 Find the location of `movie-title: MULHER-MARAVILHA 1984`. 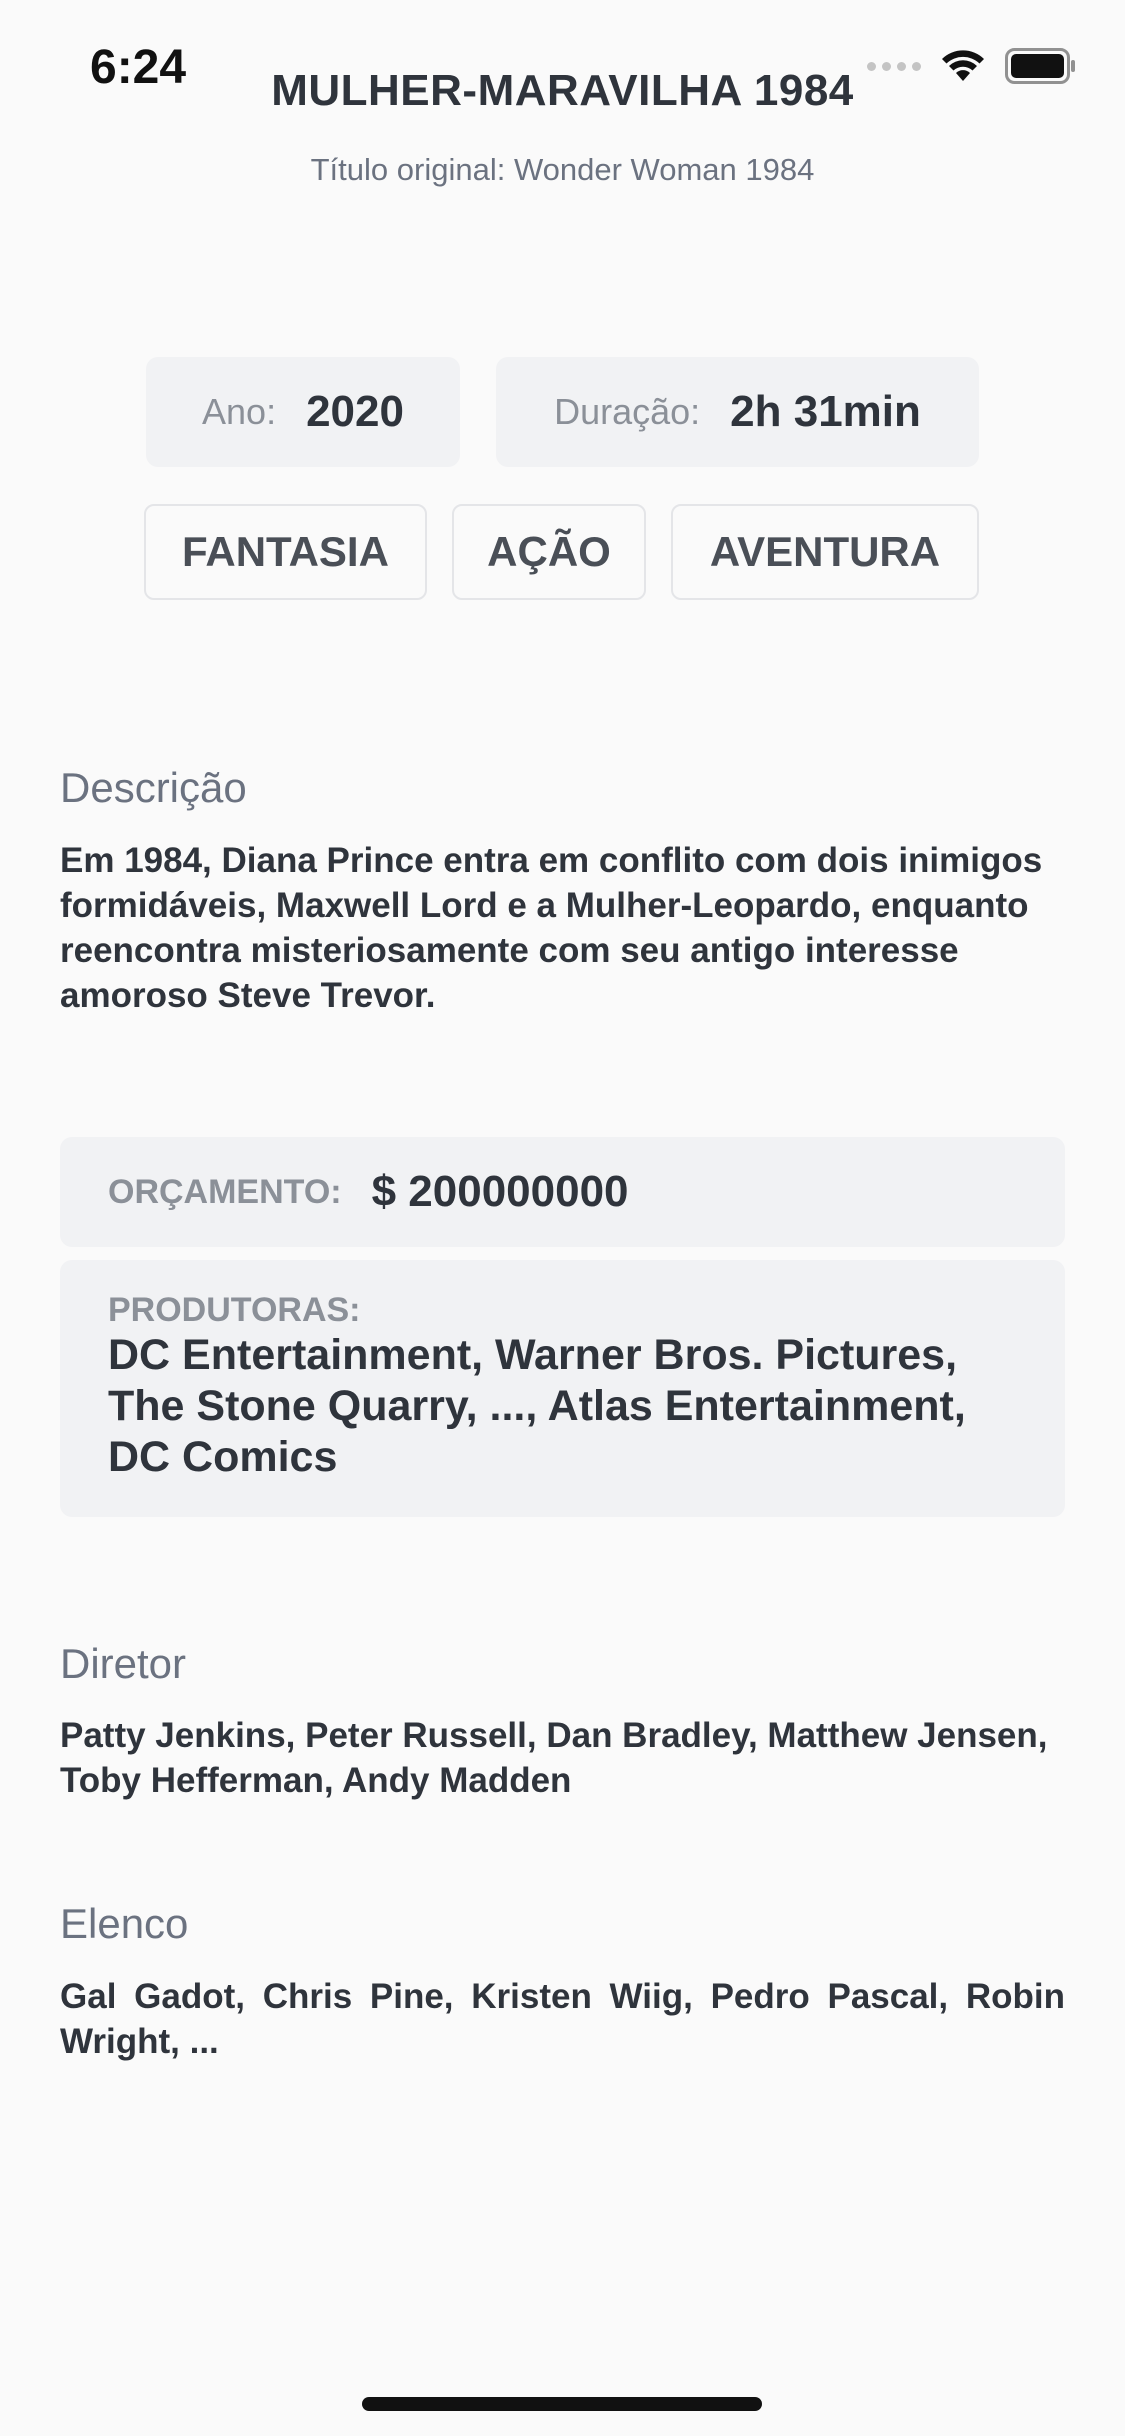

movie-title: MULHER-MARAVILHA 1984 is located at coordinates (562, 90).